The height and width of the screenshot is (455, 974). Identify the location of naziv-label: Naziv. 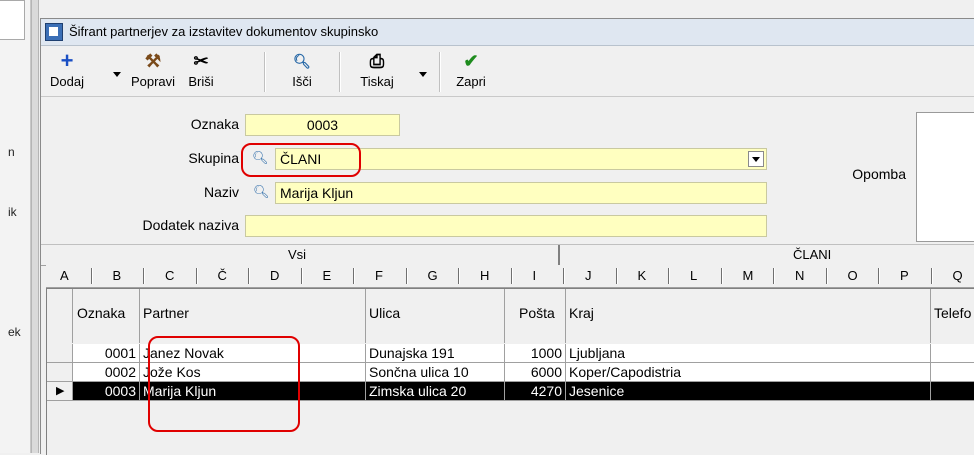
(221, 192).